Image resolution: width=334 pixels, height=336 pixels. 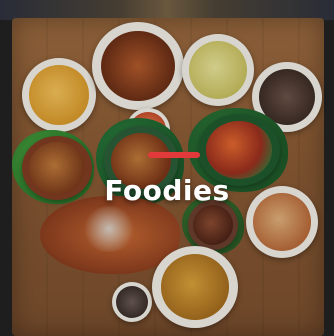 I want to click on plate-curry-yellow, so click(x=59, y=95).